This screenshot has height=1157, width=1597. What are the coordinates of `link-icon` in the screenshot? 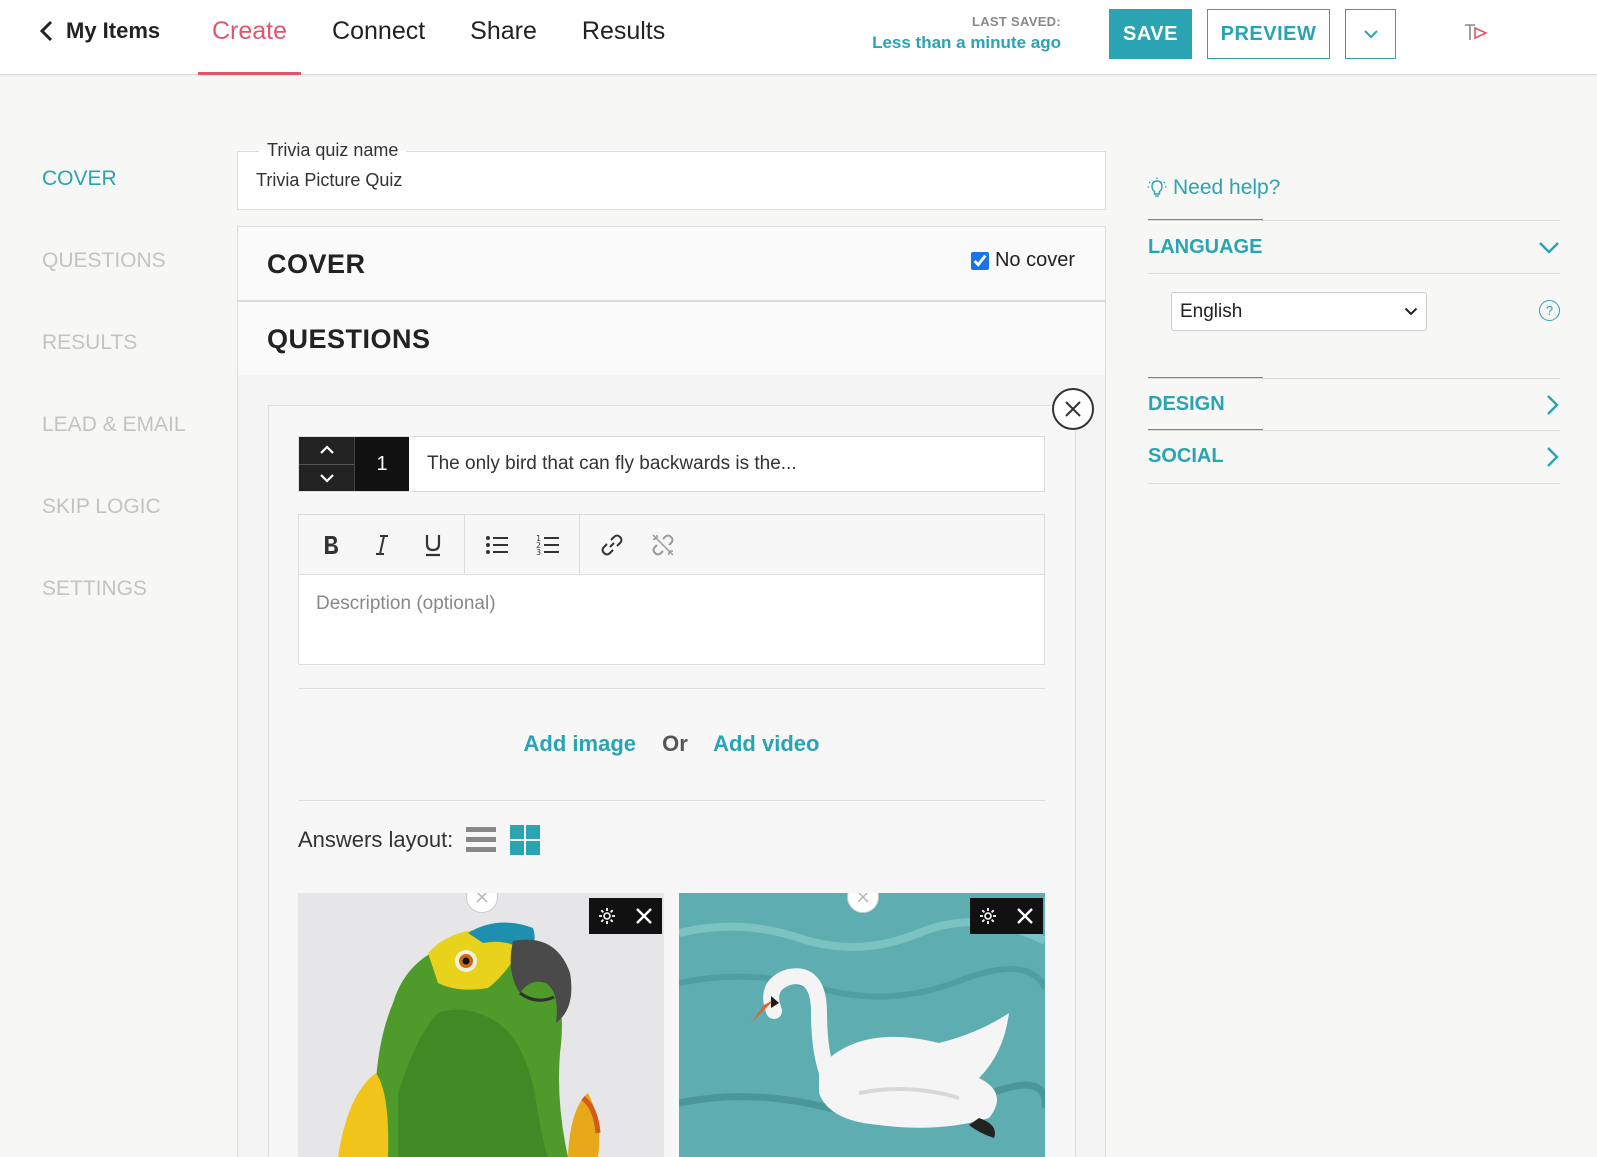 It's located at (611, 544).